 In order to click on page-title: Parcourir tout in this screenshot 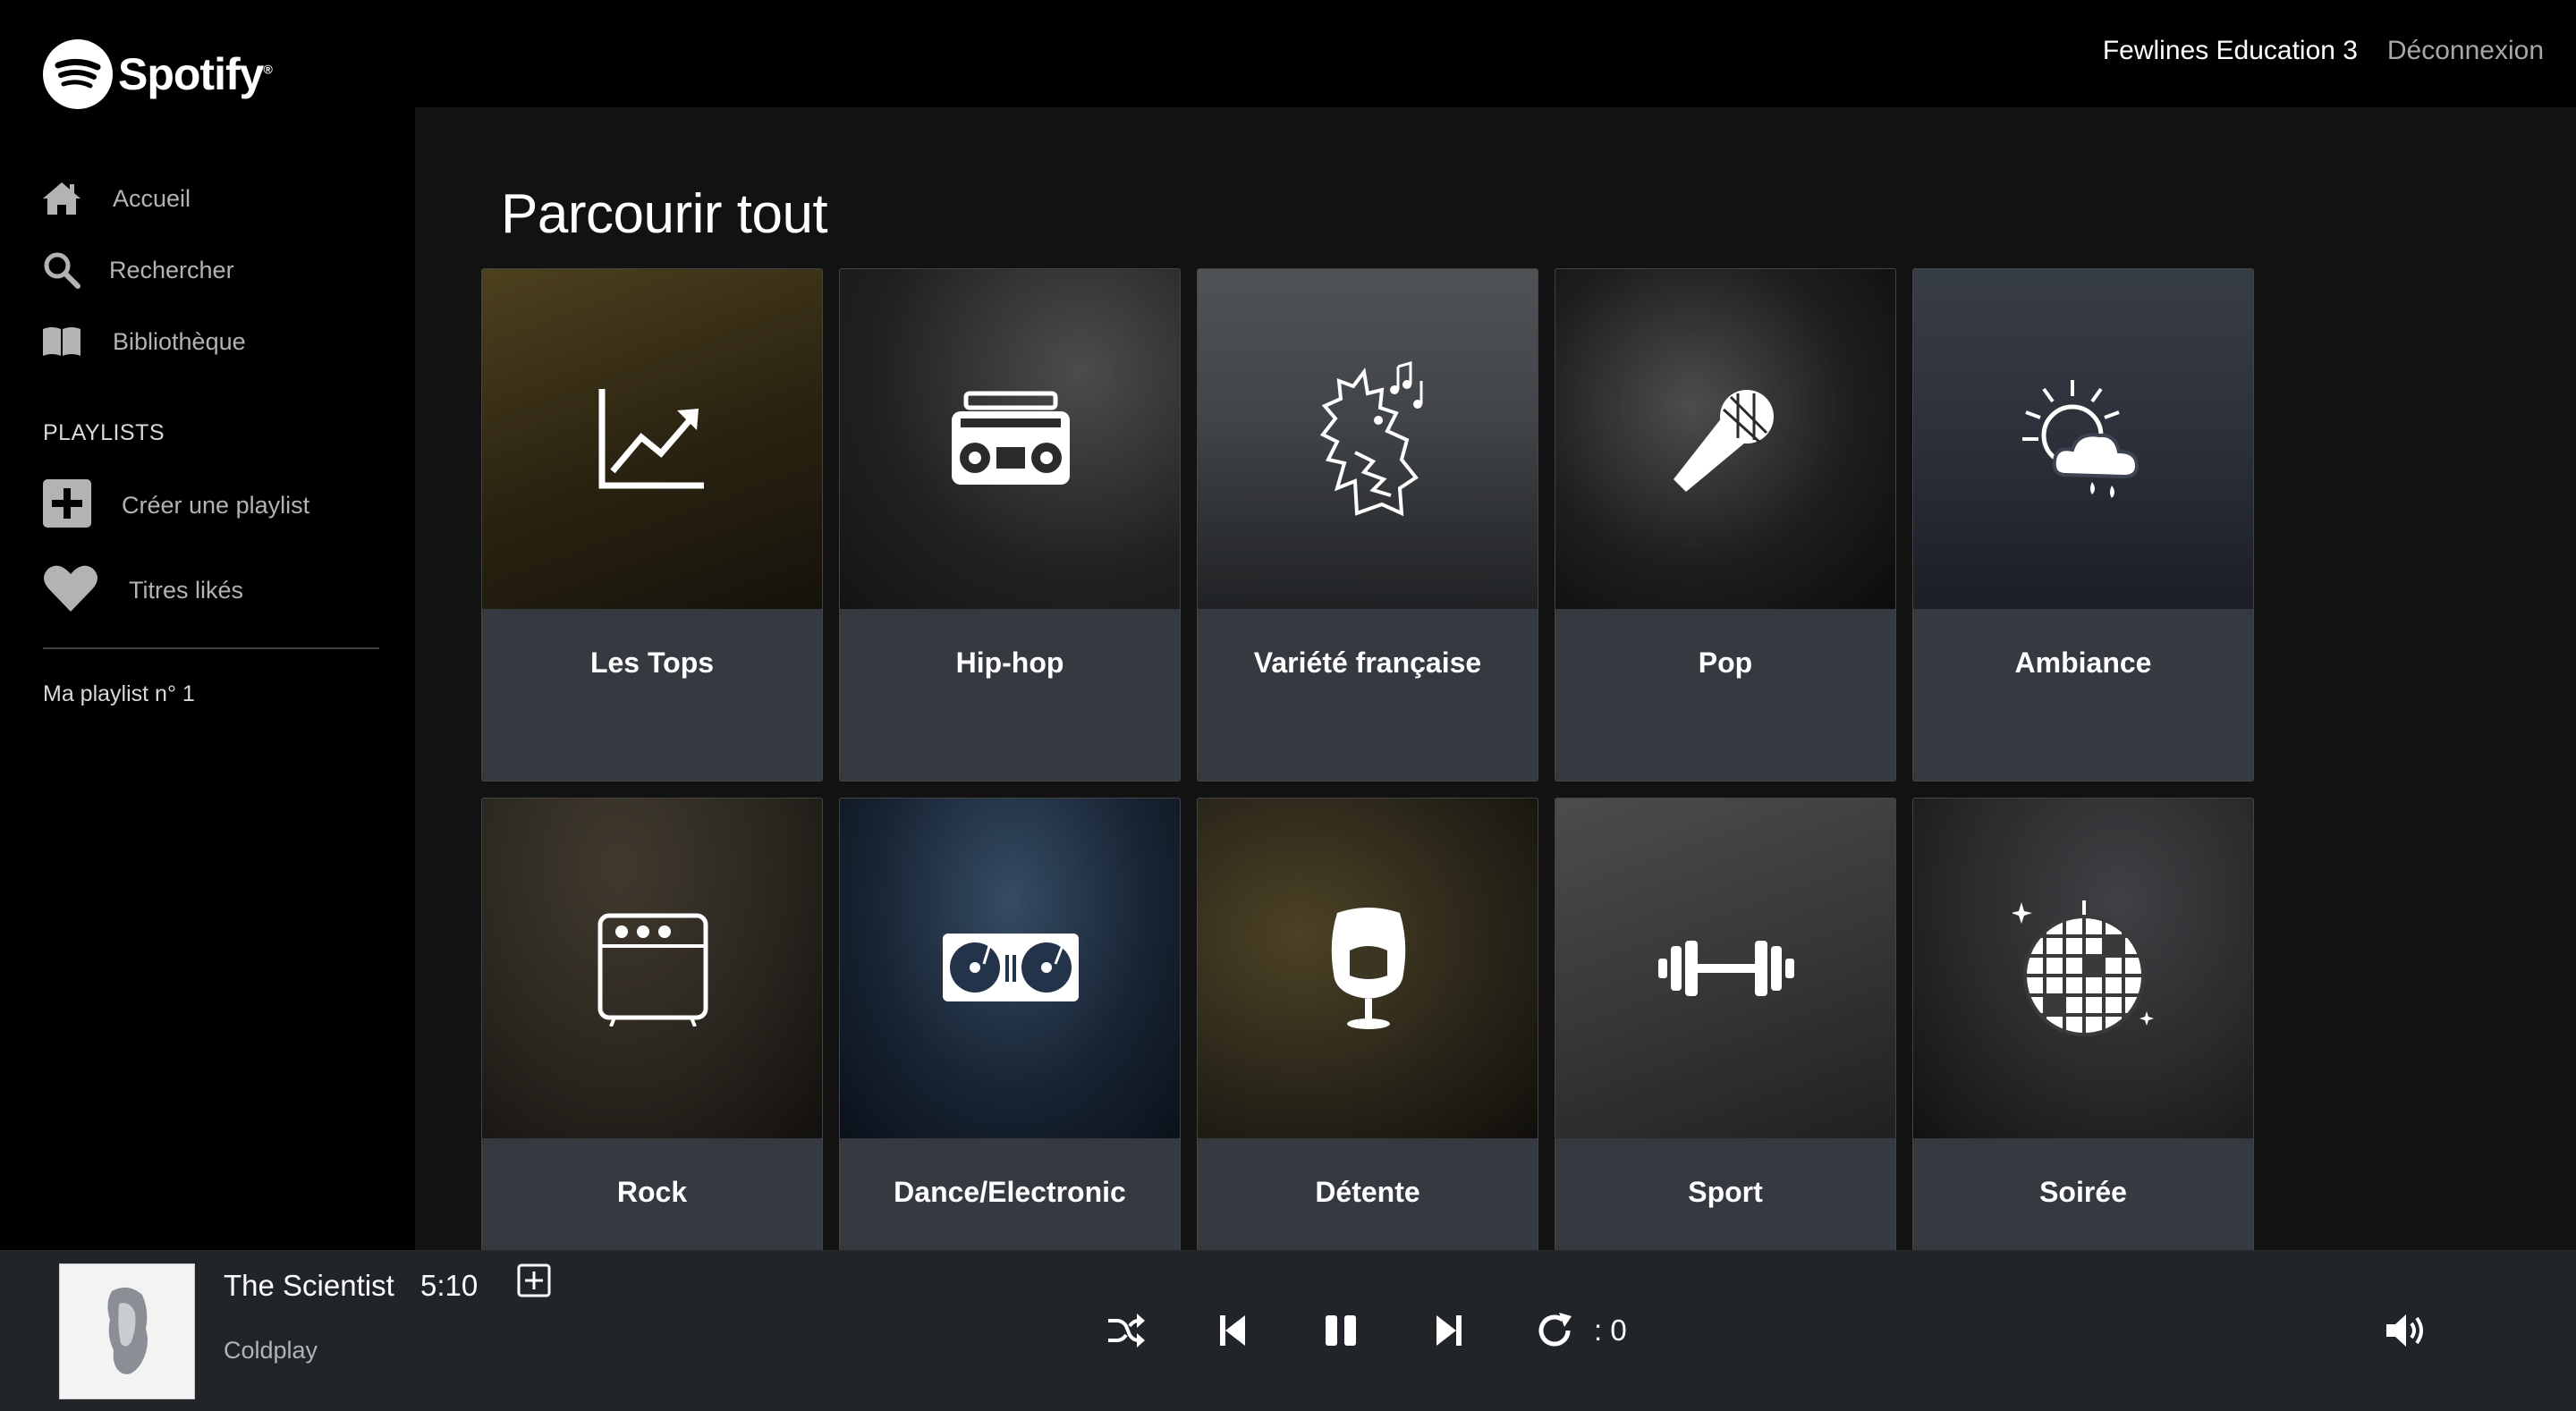, I will do `click(664, 214)`.